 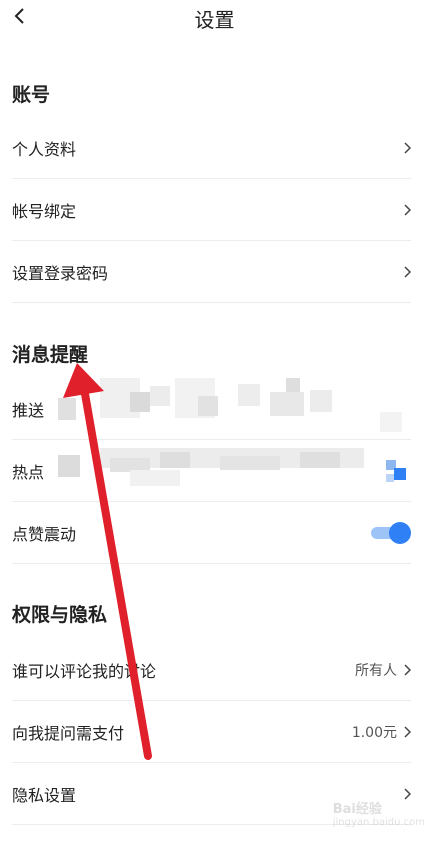 What do you see at coordinates (50, 355) in the screenshot?
I see `section-title-notifications: 消息提醒` at bounding box center [50, 355].